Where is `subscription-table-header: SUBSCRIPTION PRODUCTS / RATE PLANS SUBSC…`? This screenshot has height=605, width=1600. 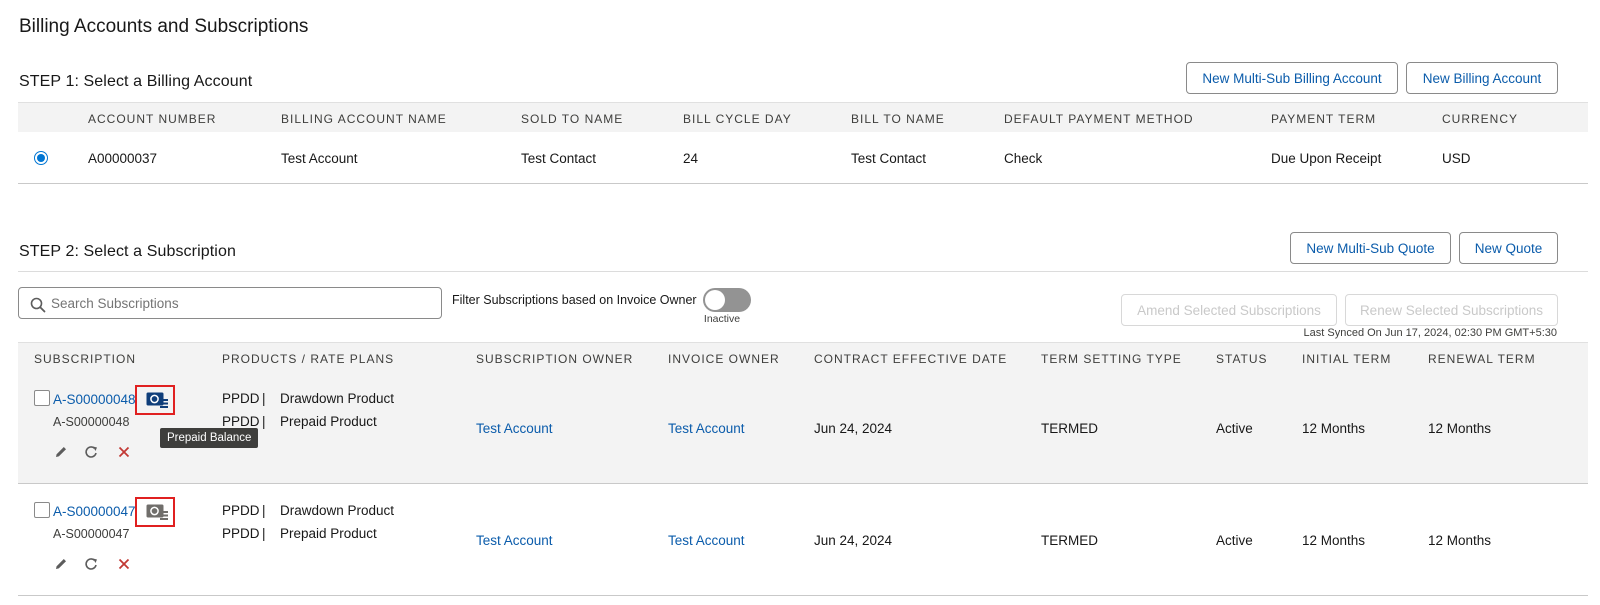 subscription-table-header: SUBSCRIPTION PRODUCTS / RATE PLANS SUBSC… is located at coordinates (803, 357).